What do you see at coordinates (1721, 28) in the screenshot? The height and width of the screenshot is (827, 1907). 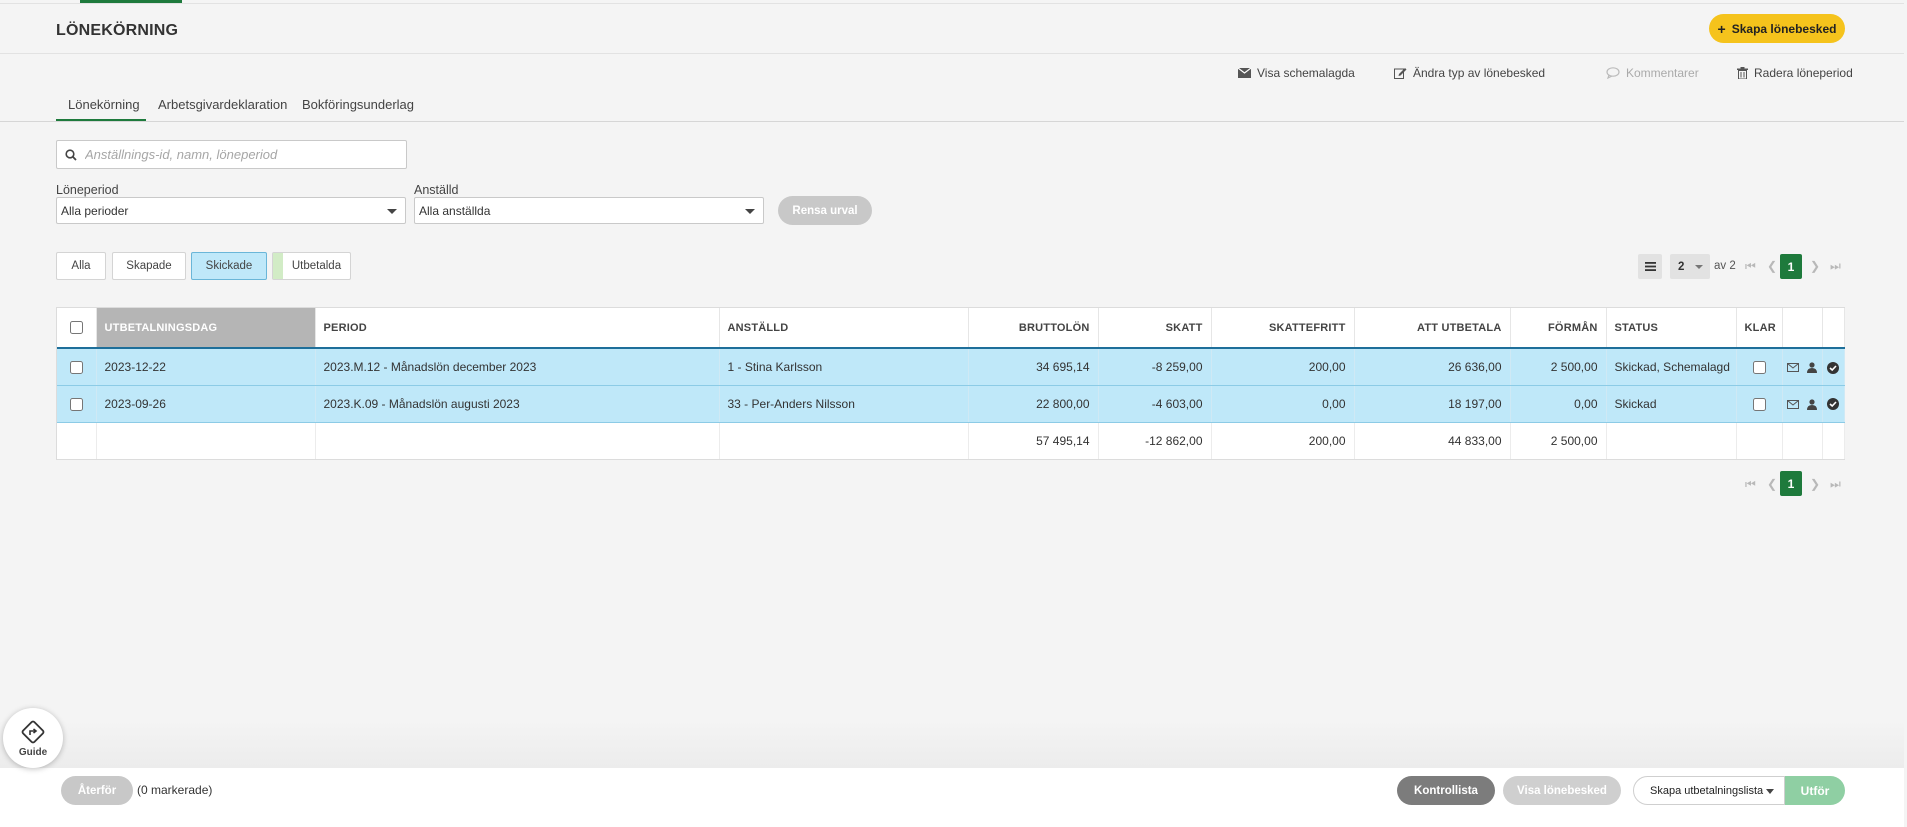 I see `plus-icon: +` at bounding box center [1721, 28].